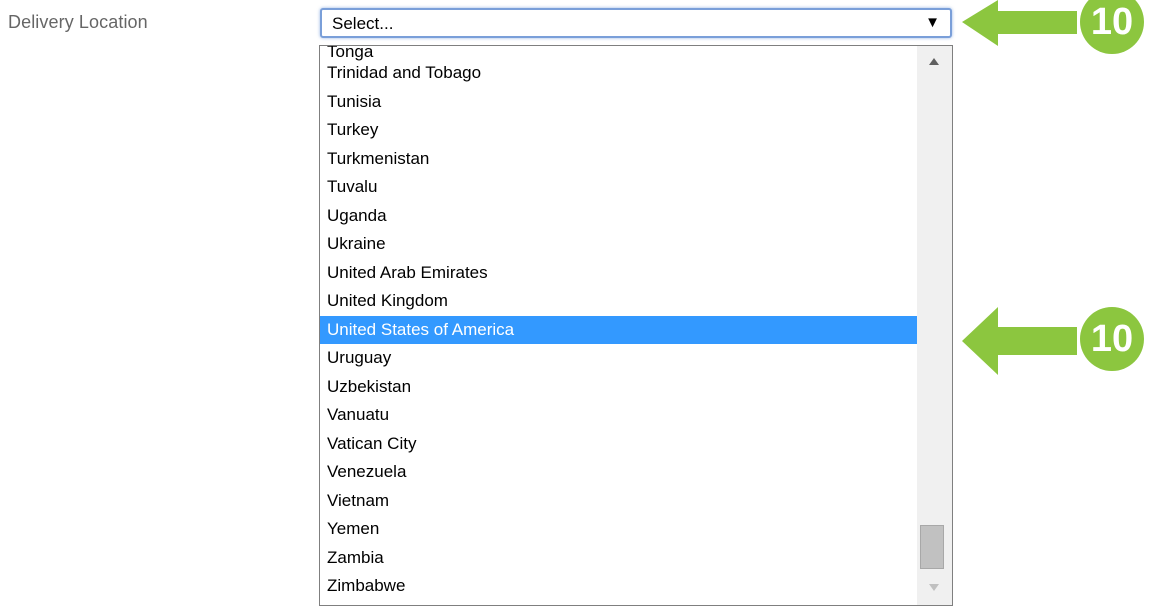 The image size is (1150, 607). I want to click on option-zimbabwe: Zimbabwe, so click(618, 586).